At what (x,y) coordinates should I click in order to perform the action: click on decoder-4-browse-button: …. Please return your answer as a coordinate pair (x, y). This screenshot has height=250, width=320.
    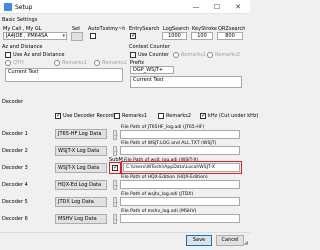
    Looking at the image, I should click on (115, 185).